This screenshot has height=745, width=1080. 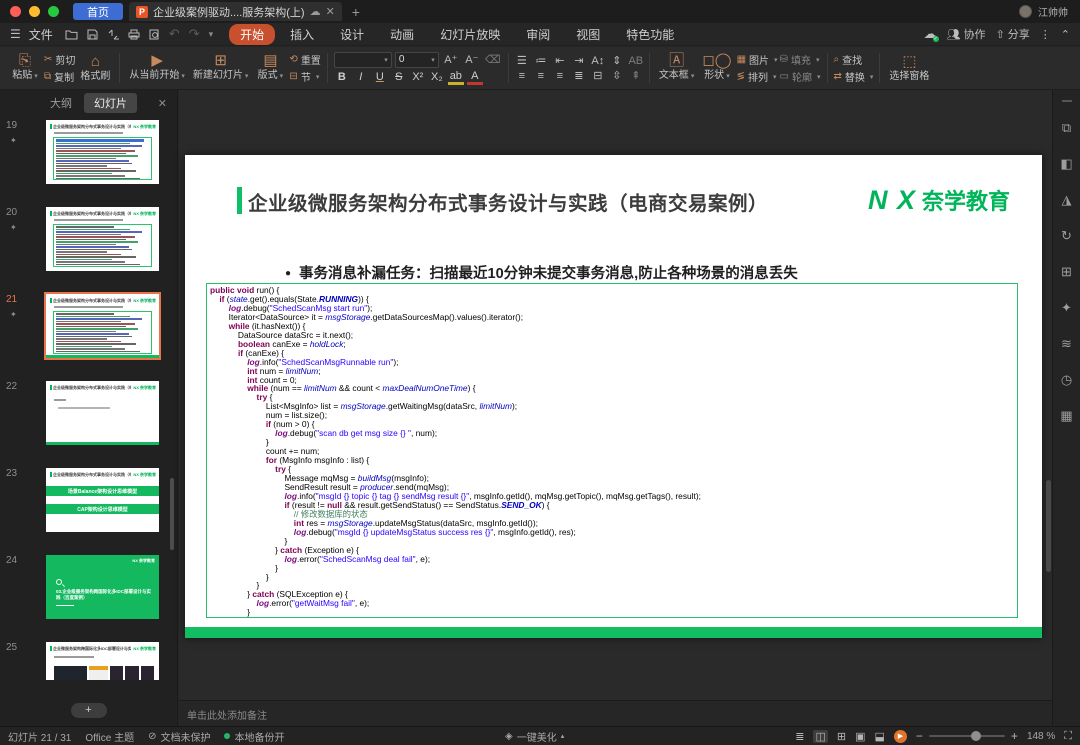 What do you see at coordinates (799, 736) in the screenshot?
I see `notes-panel-icon: ≣` at bounding box center [799, 736].